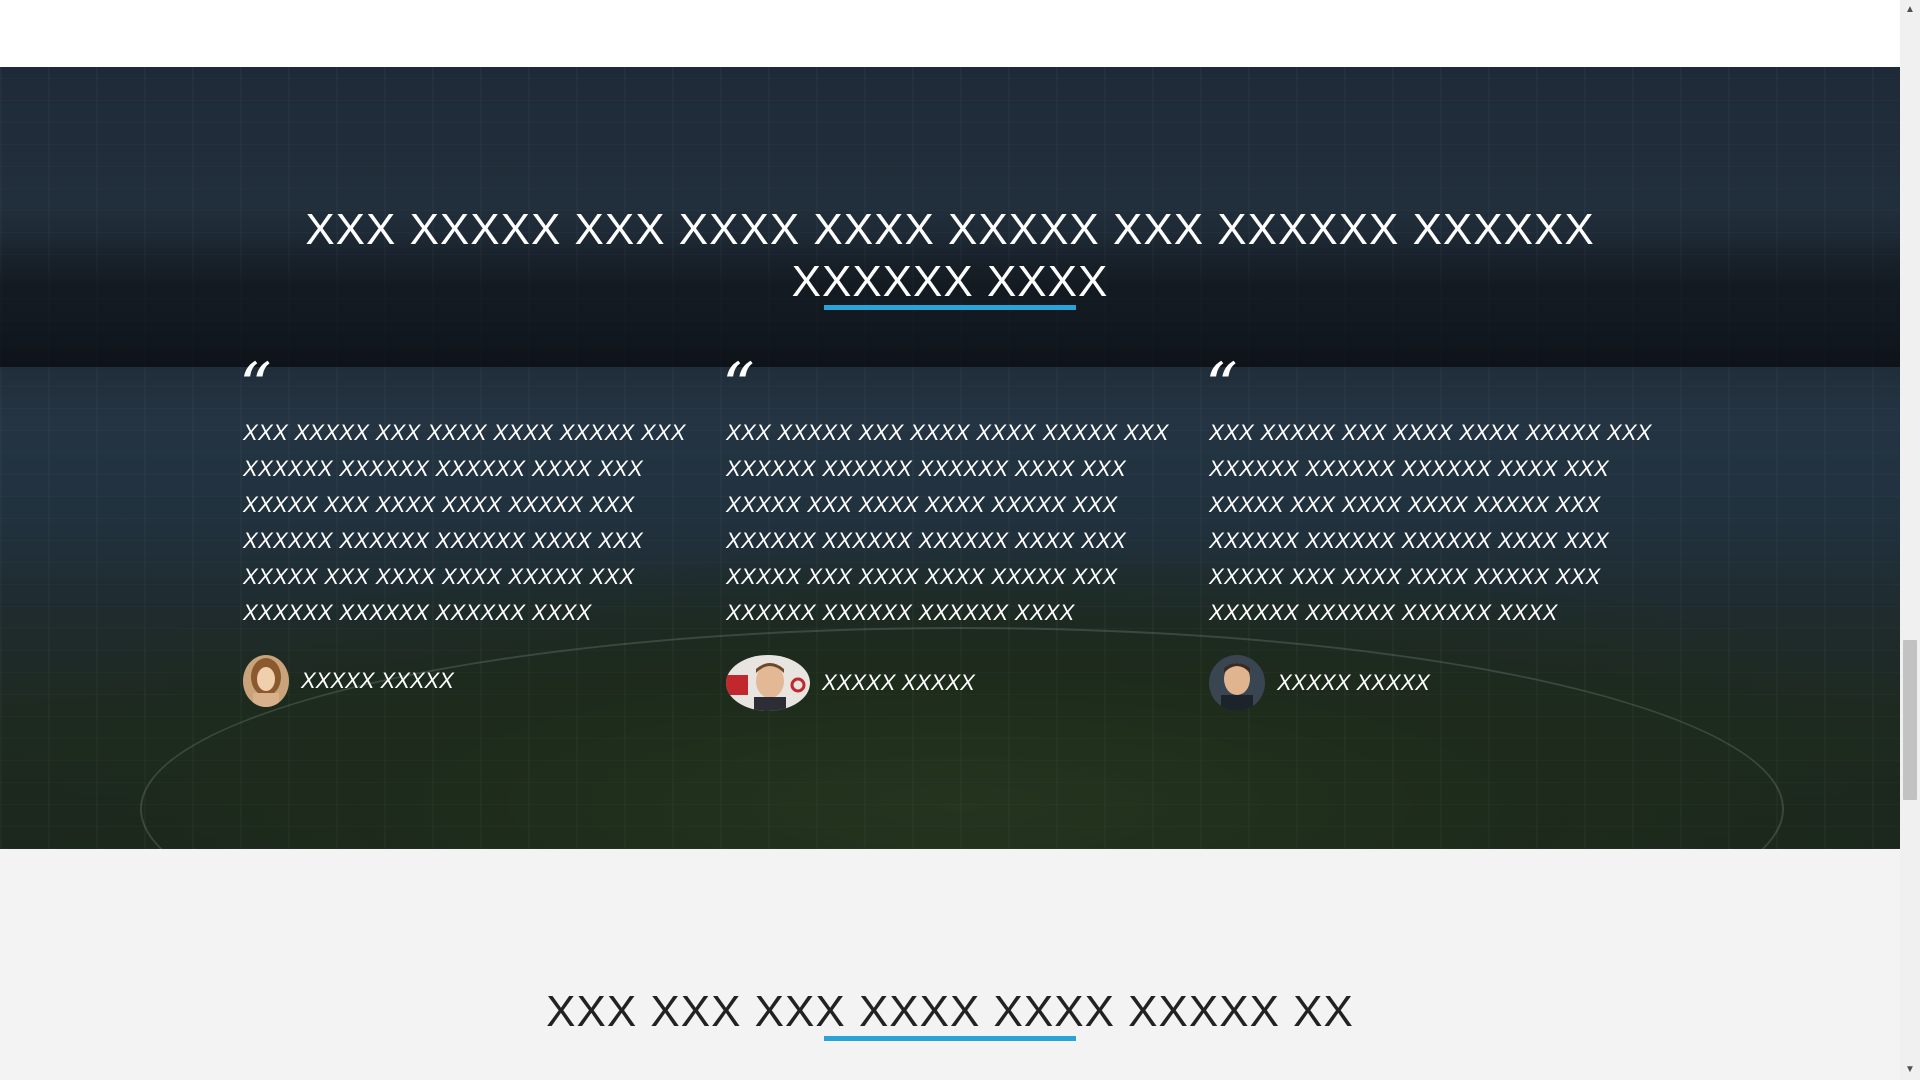  I want to click on vertical-scrollbar: ▲ ▼, so click(1910, 540).